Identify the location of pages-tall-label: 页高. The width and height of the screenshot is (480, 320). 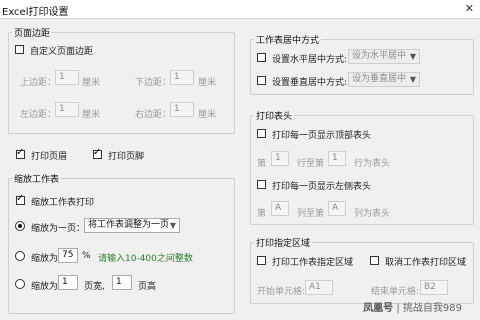
(147, 287).